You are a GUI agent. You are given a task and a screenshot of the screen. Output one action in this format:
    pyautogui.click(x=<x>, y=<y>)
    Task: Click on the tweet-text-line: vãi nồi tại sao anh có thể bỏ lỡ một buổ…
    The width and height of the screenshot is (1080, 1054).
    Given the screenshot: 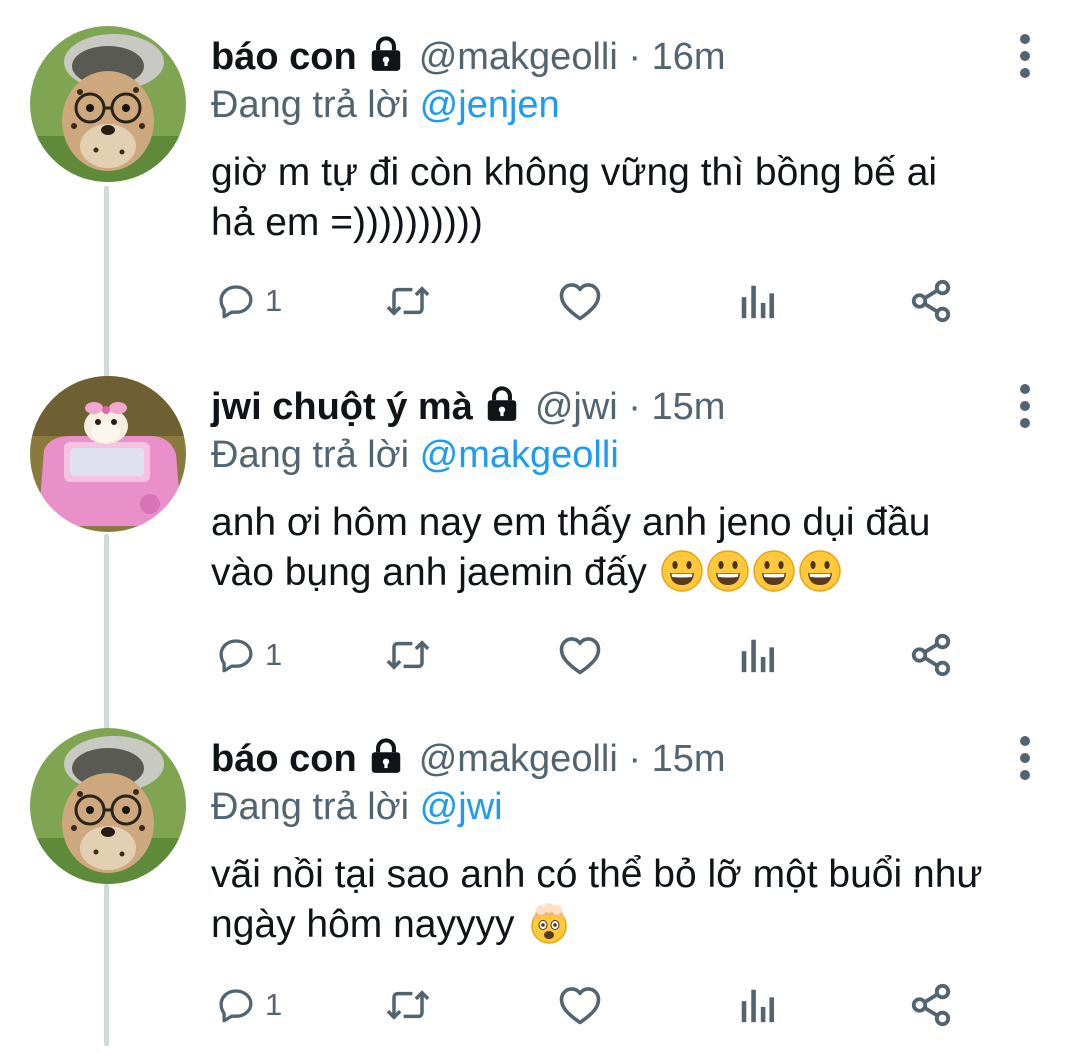 What is the action you would take?
    pyautogui.click(x=597, y=874)
    